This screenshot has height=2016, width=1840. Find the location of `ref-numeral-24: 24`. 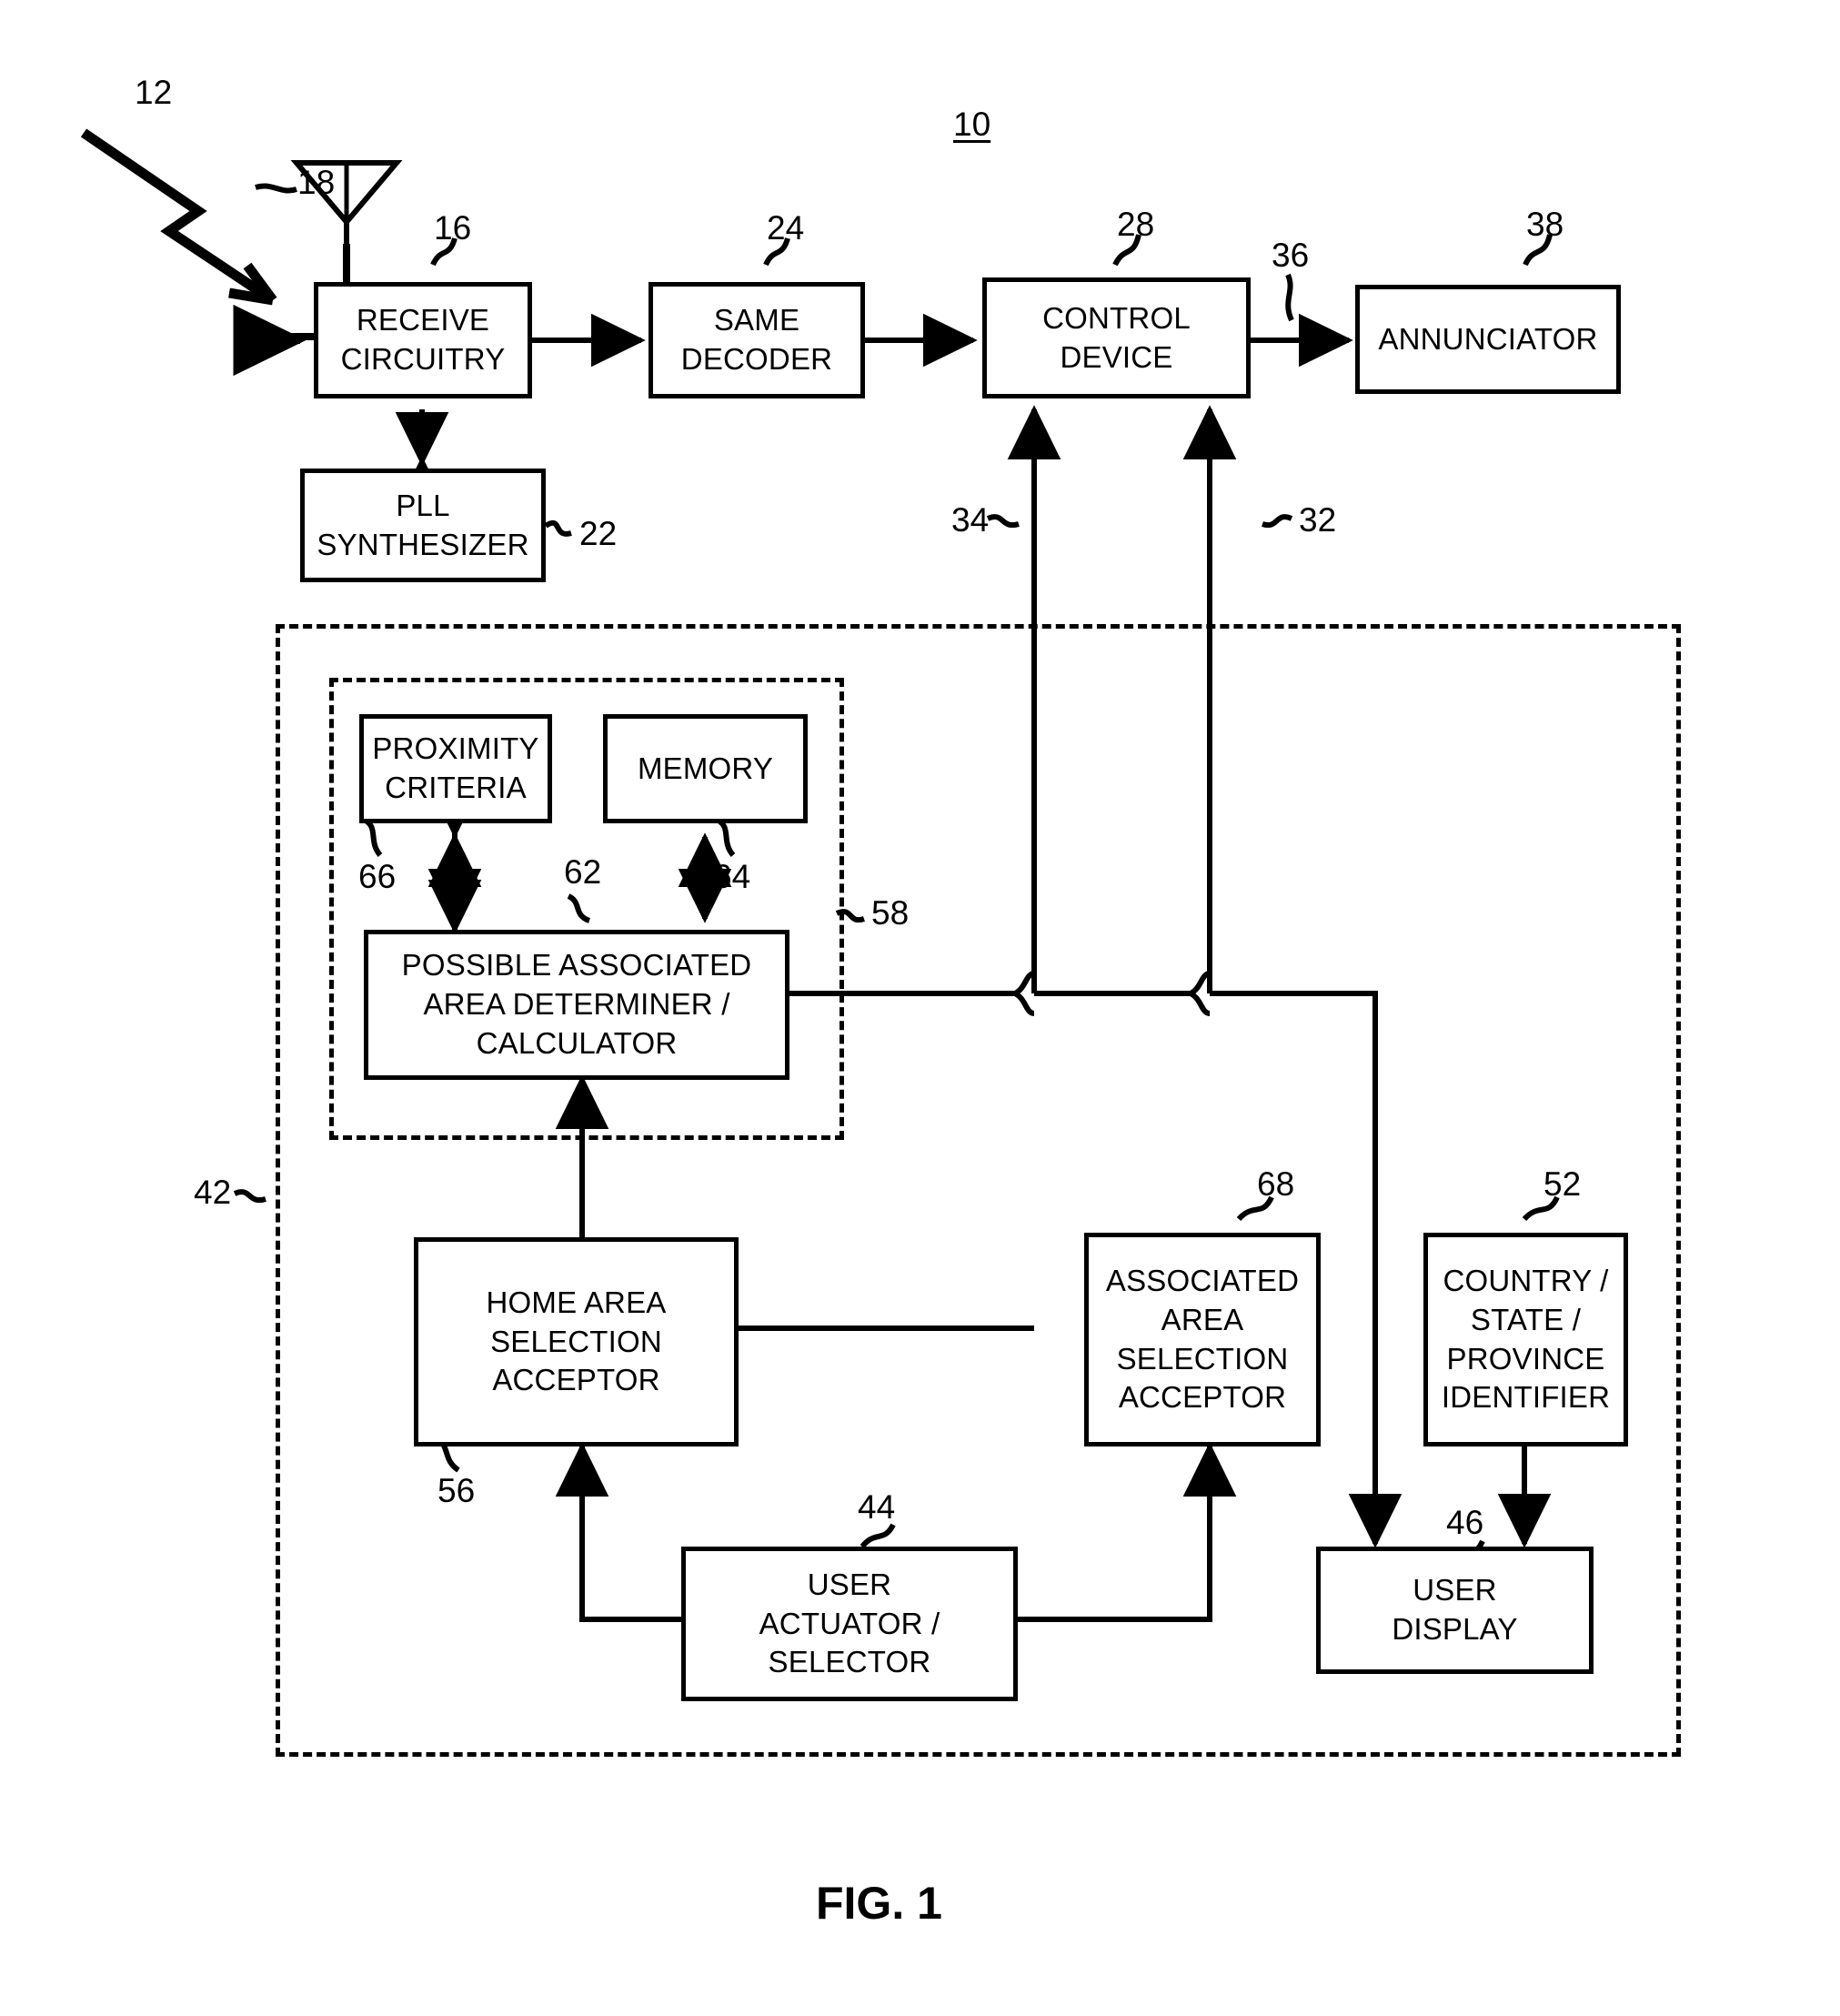

ref-numeral-24: 24 is located at coordinates (786, 228).